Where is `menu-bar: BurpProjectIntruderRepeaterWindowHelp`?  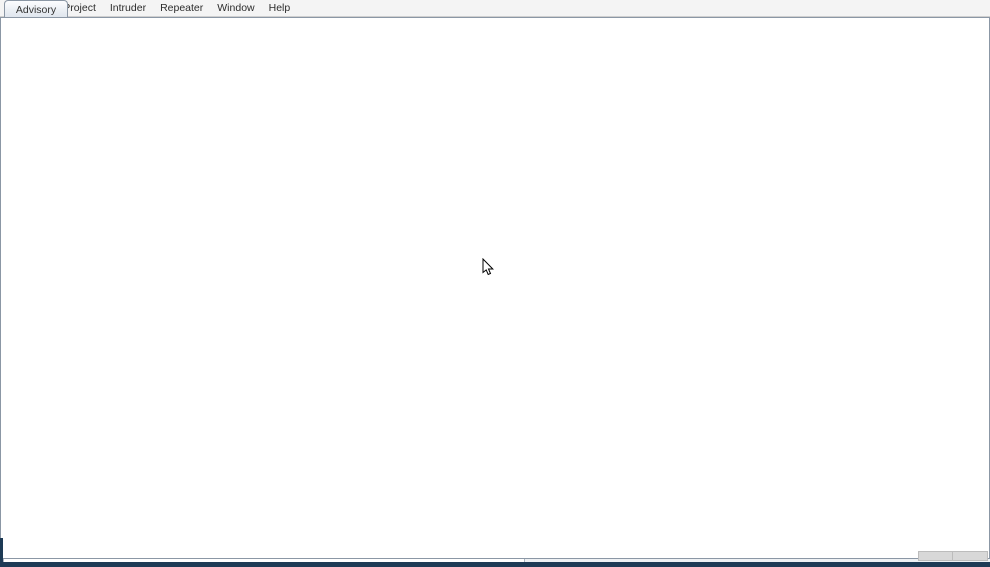
menu-bar: BurpProjectIntruderRepeaterWindowHelp is located at coordinates (495, 8).